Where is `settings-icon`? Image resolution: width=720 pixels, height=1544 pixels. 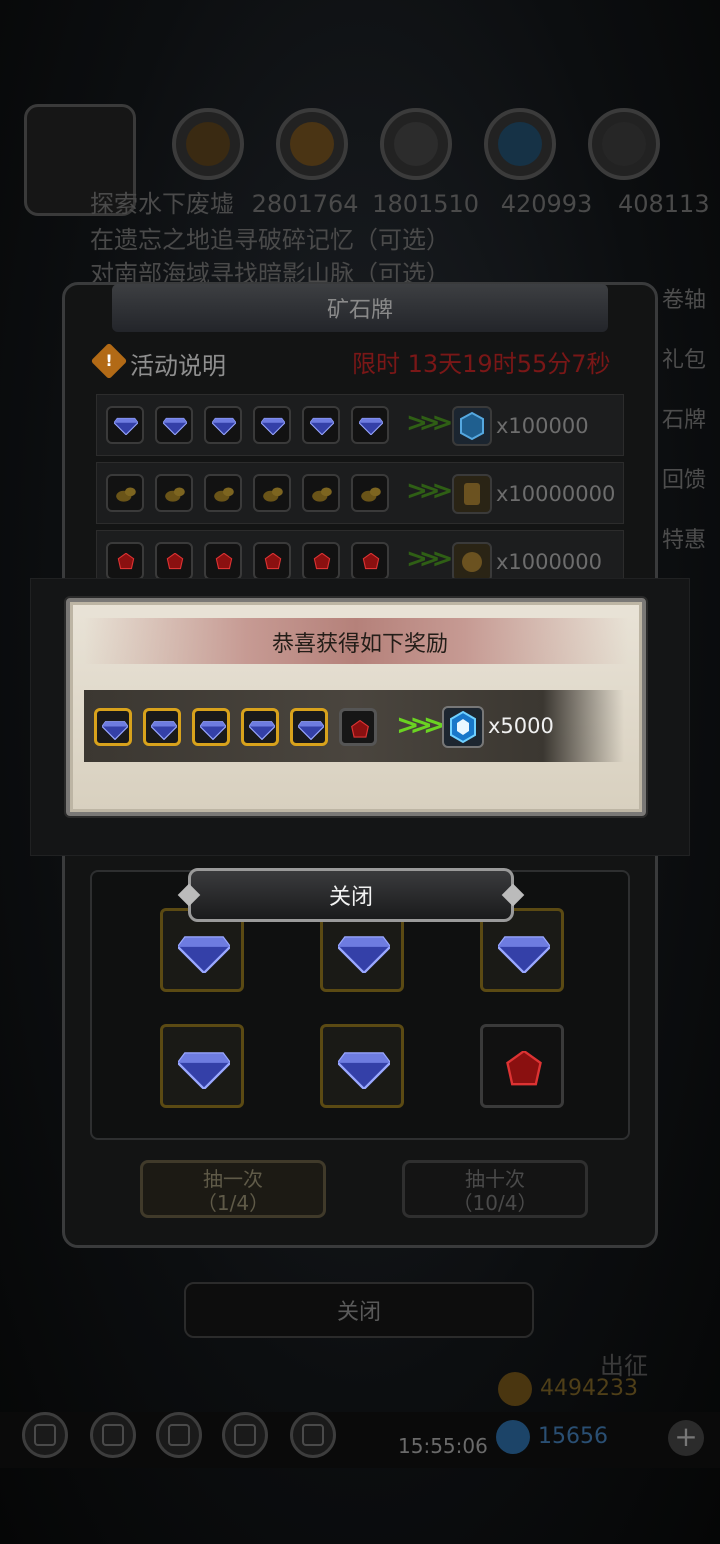 settings-icon is located at coordinates (45, 1435).